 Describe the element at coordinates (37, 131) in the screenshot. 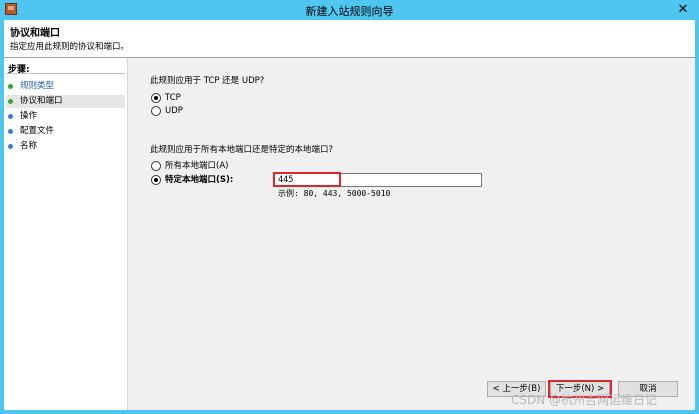

I see `step-label: 配置文件` at that location.